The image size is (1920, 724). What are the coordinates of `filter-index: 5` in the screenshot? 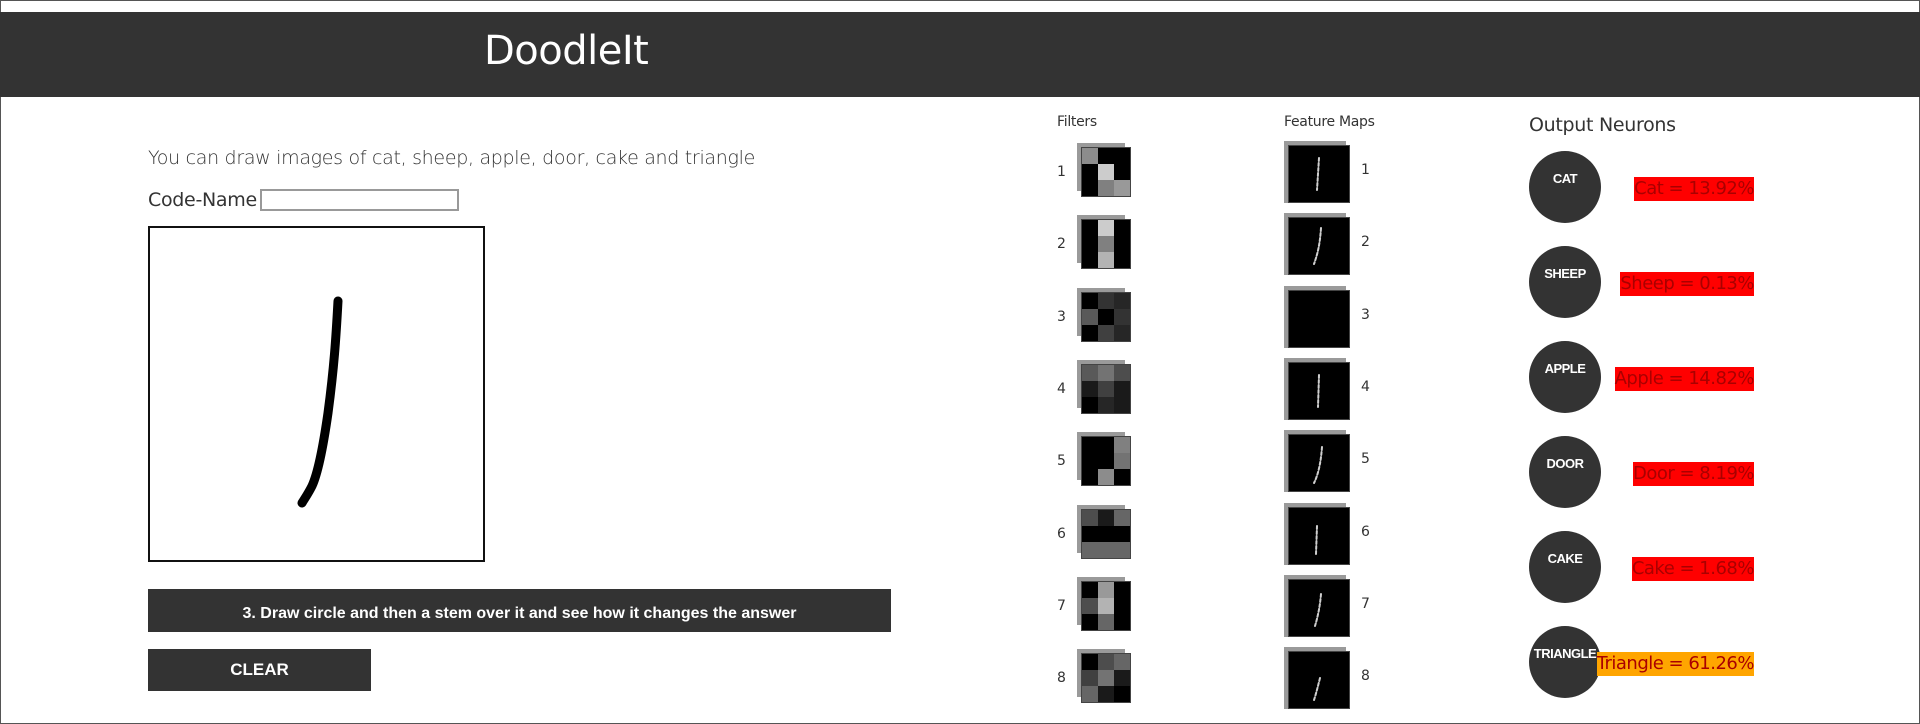 It's located at (1061, 461).